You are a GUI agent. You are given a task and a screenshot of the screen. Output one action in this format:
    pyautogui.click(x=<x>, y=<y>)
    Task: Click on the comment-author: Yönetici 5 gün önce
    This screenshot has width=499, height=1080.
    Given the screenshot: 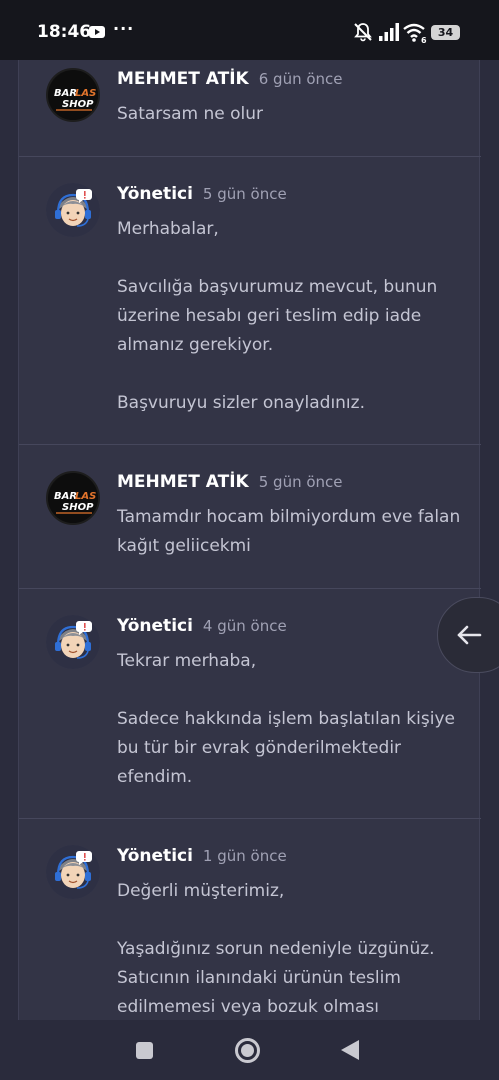 What is the action you would take?
    pyautogui.click(x=202, y=194)
    